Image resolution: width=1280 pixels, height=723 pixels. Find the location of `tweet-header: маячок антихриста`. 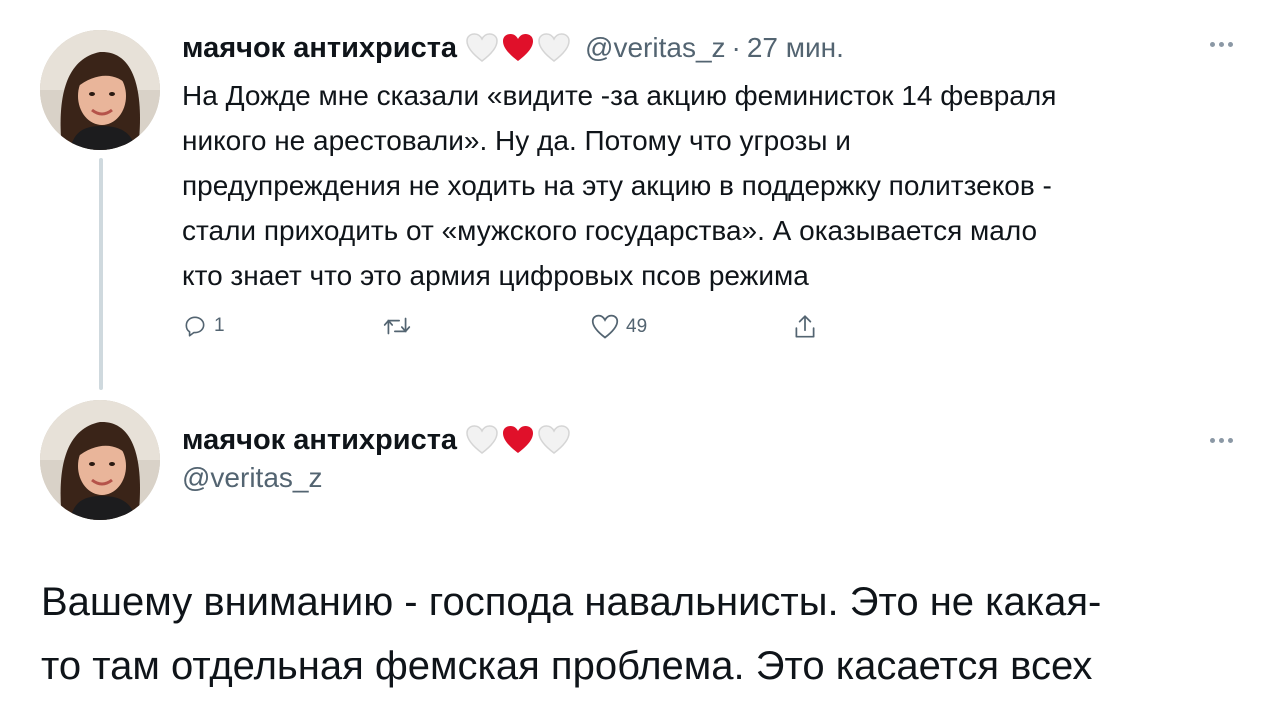

tweet-header: маячок антихриста is located at coordinates (376, 440).